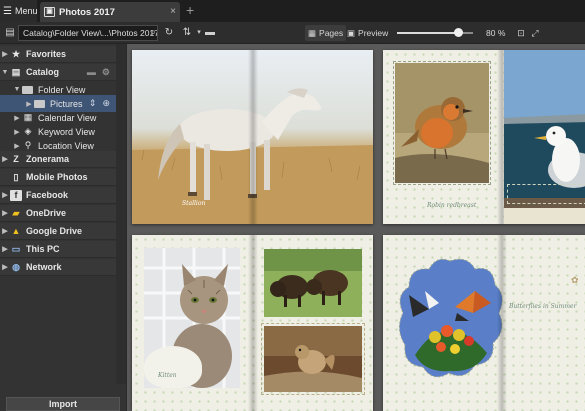  I want to click on reorder-icon: ⇕, so click(93, 103).